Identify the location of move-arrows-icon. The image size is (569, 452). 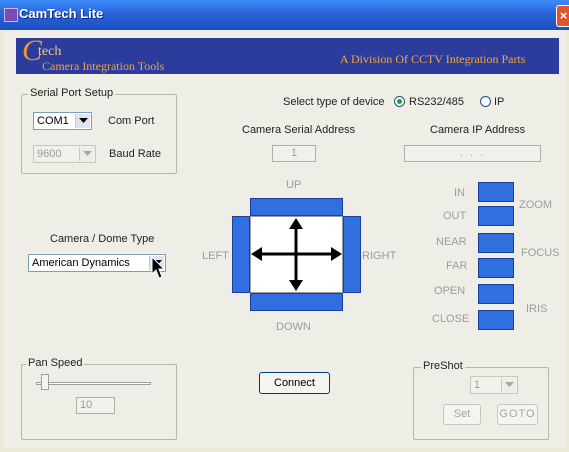
(296, 254).